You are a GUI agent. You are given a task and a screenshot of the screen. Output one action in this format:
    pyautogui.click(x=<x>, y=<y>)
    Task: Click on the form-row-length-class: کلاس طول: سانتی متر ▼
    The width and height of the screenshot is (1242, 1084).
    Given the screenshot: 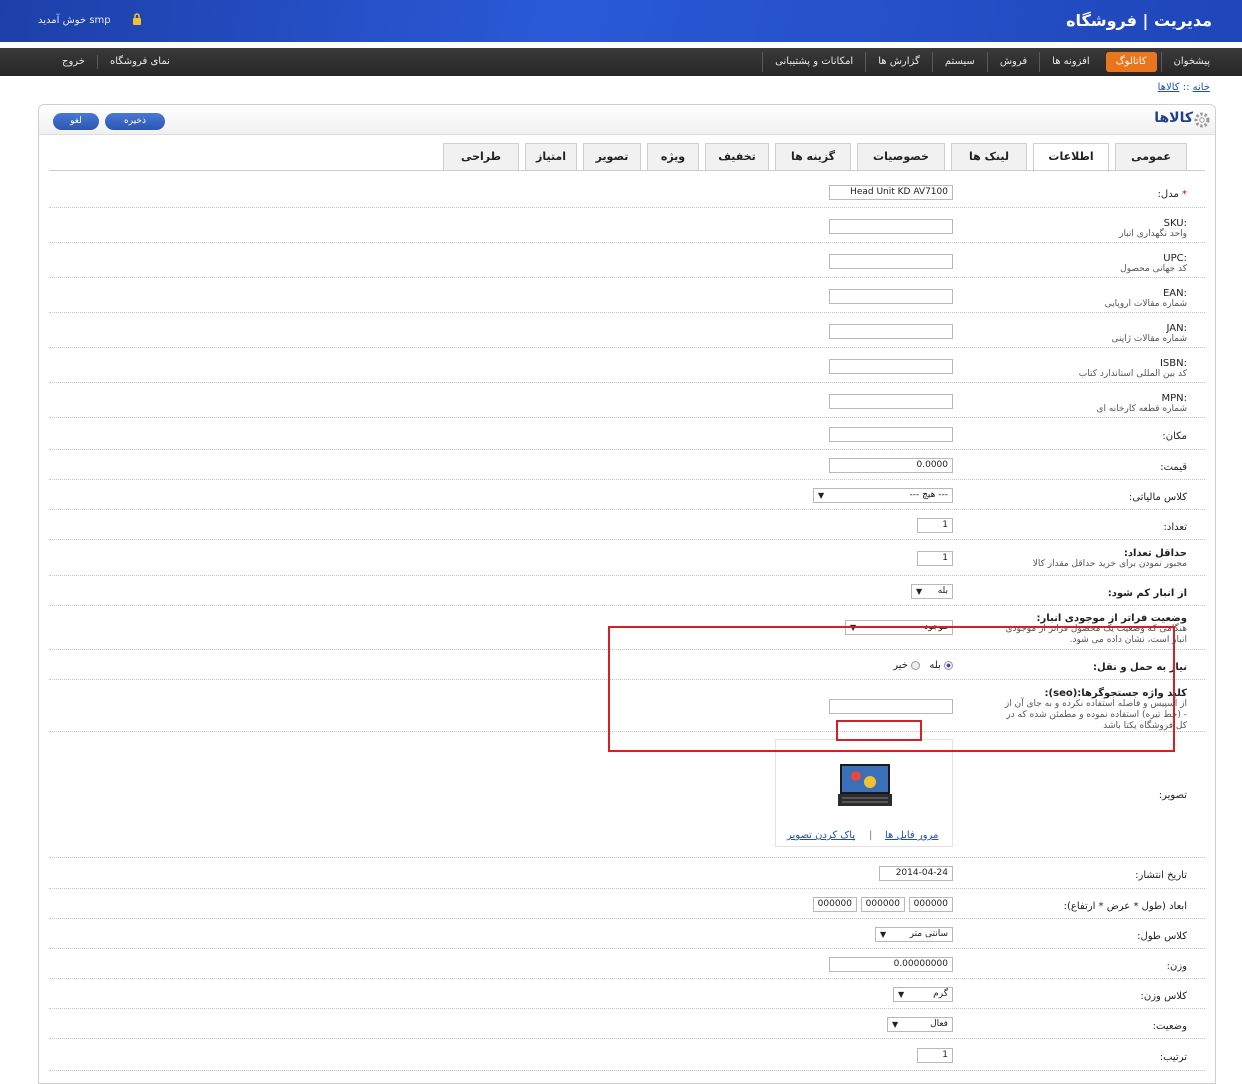 What is the action you would take?
    pyautogui.click(x=627, y=934)
    